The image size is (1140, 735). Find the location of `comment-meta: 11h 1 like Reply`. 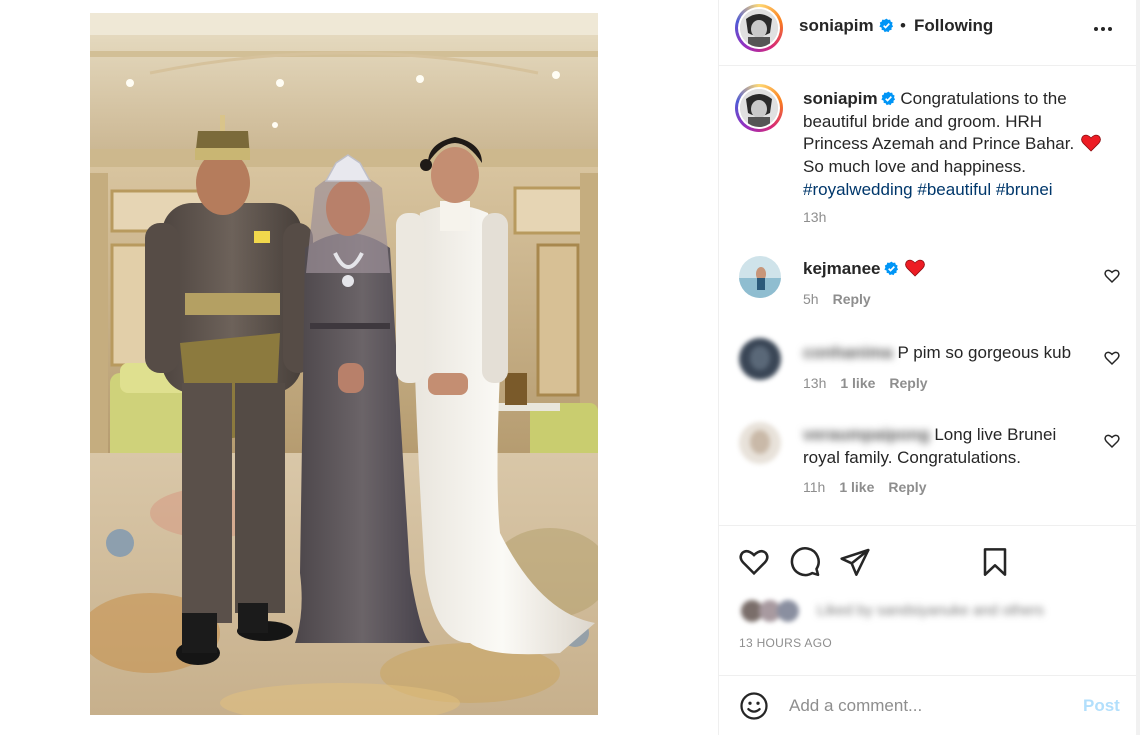

comment-meta: 11h 1 like Reply is located at coordinates (871, 487).